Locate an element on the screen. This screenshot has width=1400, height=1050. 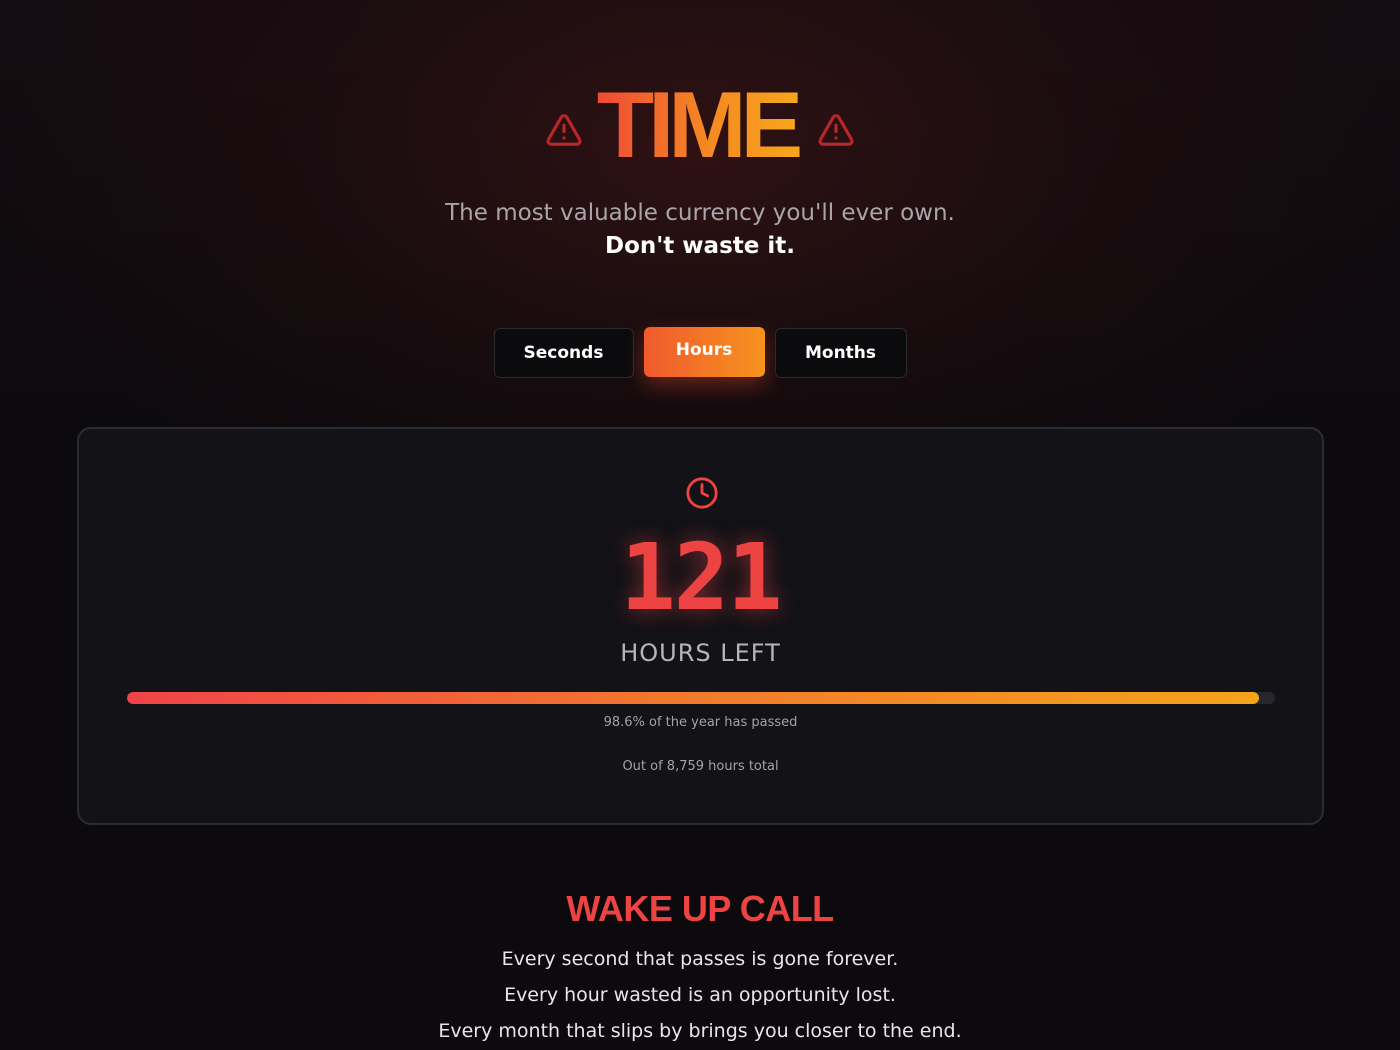
progress-caption: 98.6% of the year has passed is located at coordinates (700, 722).